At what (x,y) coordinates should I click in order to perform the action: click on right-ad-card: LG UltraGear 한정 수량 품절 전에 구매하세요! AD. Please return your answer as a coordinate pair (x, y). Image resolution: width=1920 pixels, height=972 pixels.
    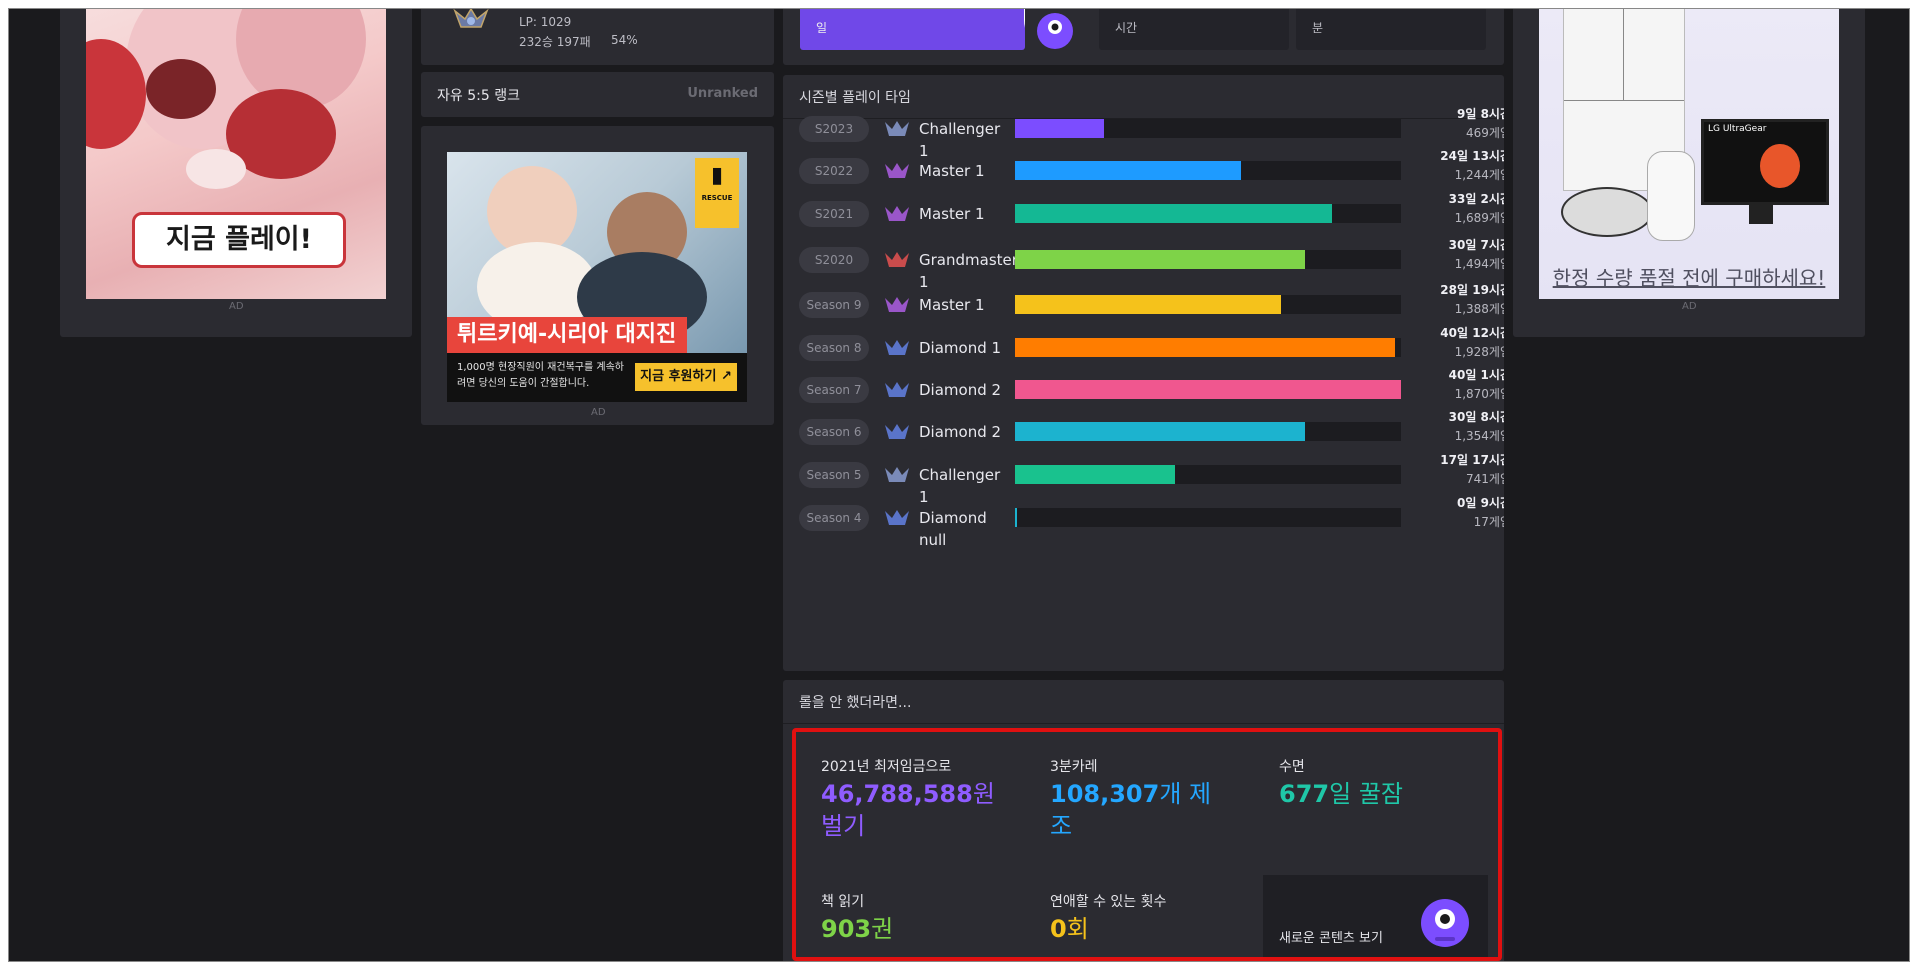
    Looking at the image, I should click on (1689, 173).